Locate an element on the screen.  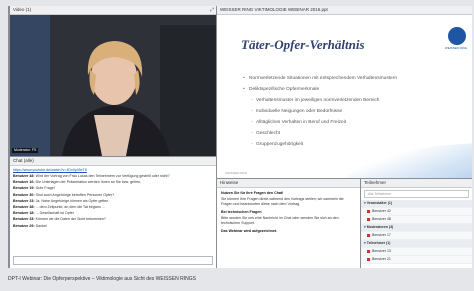
participant-group: ▾ Veranstalter (1) is located at coordinates (416, 204).